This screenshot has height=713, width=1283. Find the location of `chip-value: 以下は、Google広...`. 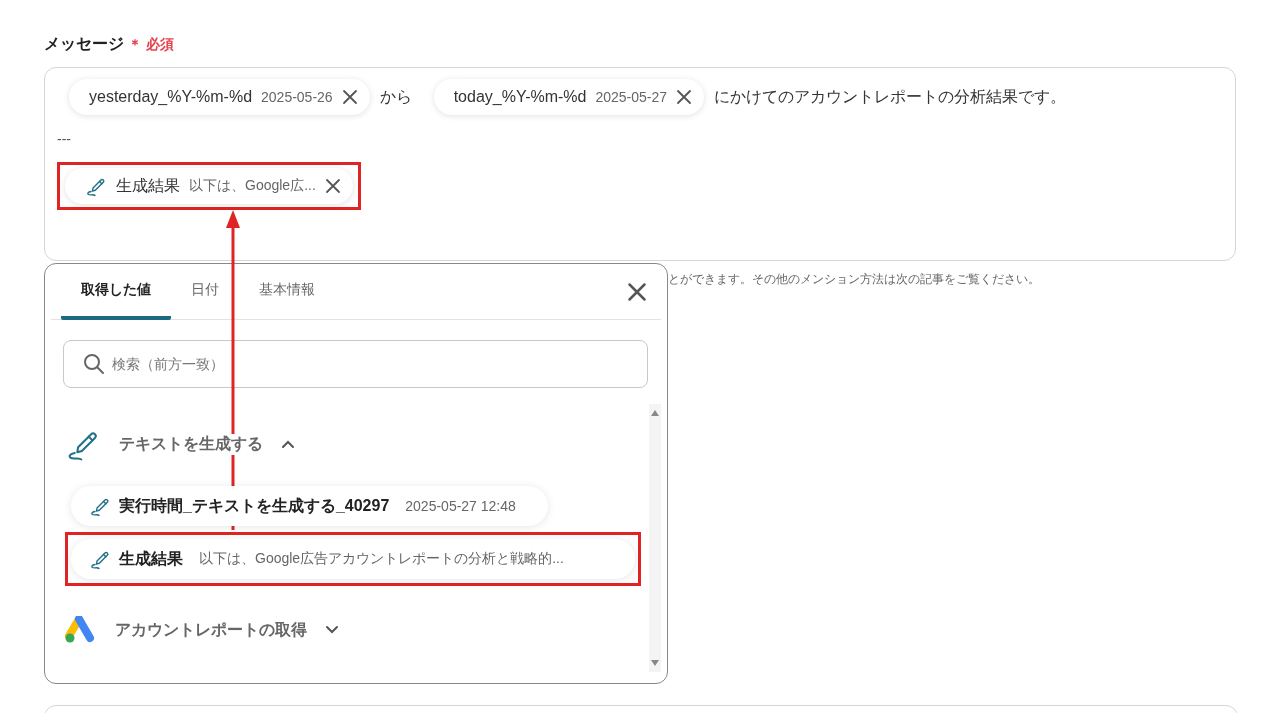

chip-value: 以下は、Google広... is located at coordinates (252, 186).